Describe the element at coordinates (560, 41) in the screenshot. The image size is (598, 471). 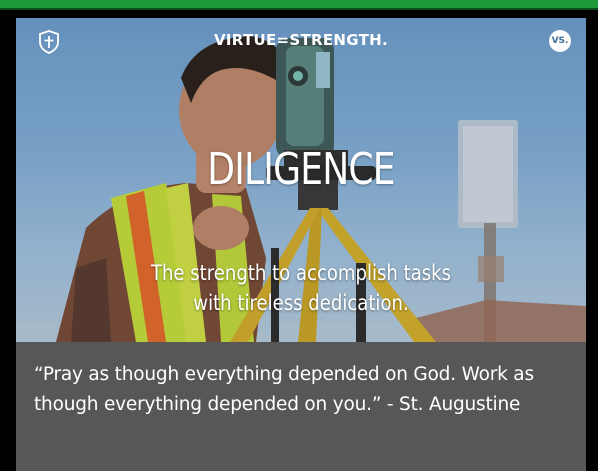
I see `vs-badge-icon: VS.` at that location.